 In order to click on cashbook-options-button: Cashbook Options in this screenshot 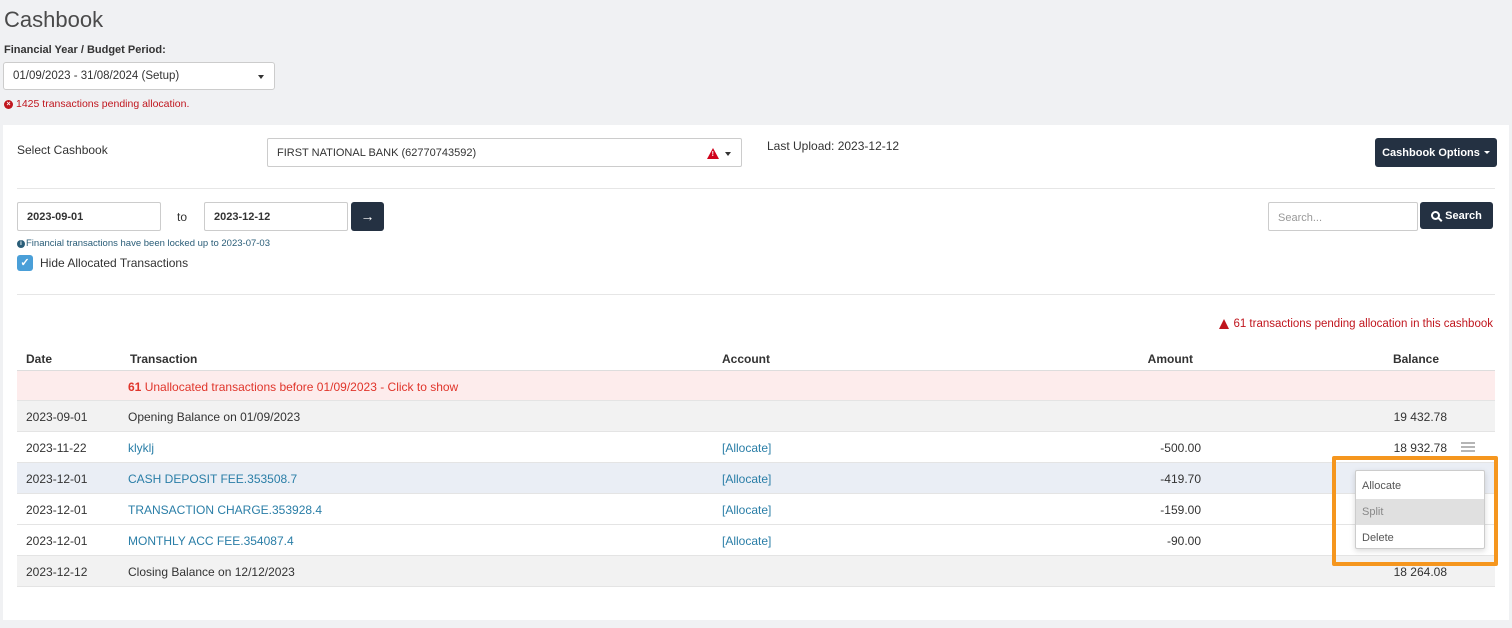, I will do `click(1436, 152)`.